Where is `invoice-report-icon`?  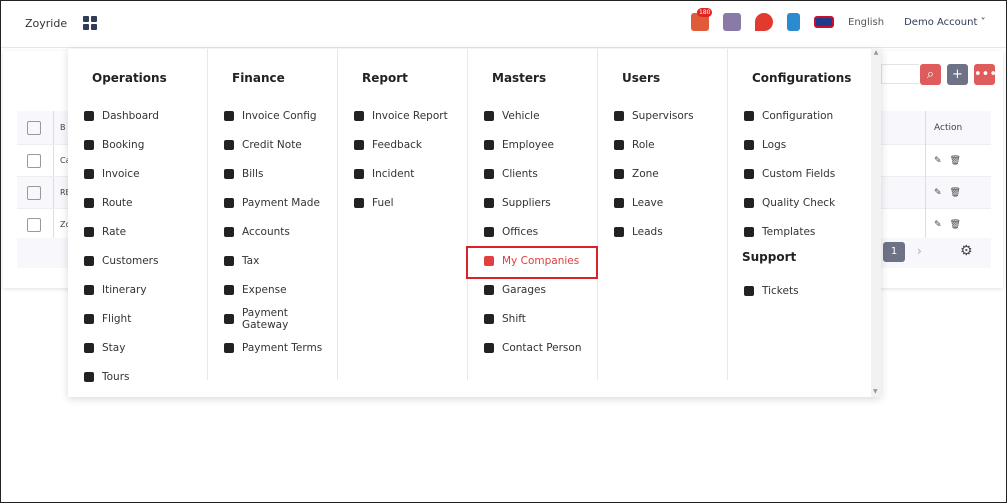
invoice-report-icon is located at coordinates (359, 115).